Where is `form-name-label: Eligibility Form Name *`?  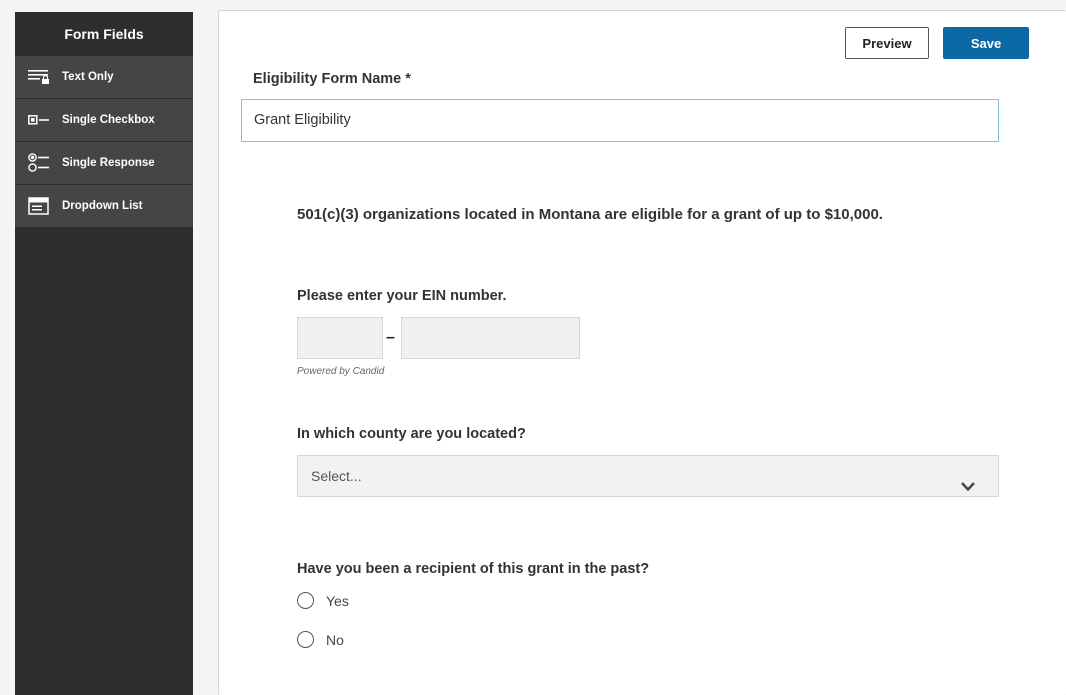 form-name-label: Eligibility Form Name * is located at coordinates (332, 79).